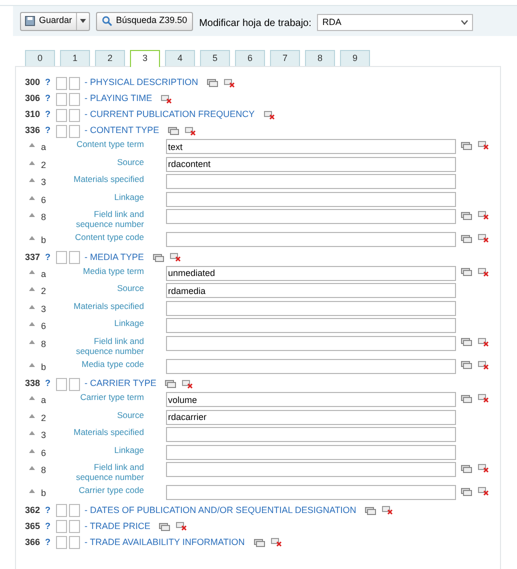  Describe the element at coordinates (122, 131) in the screenshot. I see `field-title: - CONTENT TYPE` at that location.